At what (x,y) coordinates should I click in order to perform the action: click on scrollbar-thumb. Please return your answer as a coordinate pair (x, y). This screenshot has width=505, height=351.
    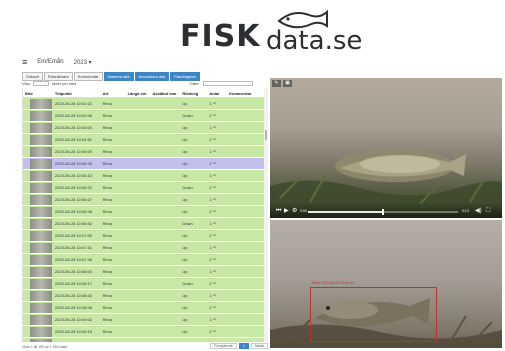
    Looking at the image, I should click on (266, 135).